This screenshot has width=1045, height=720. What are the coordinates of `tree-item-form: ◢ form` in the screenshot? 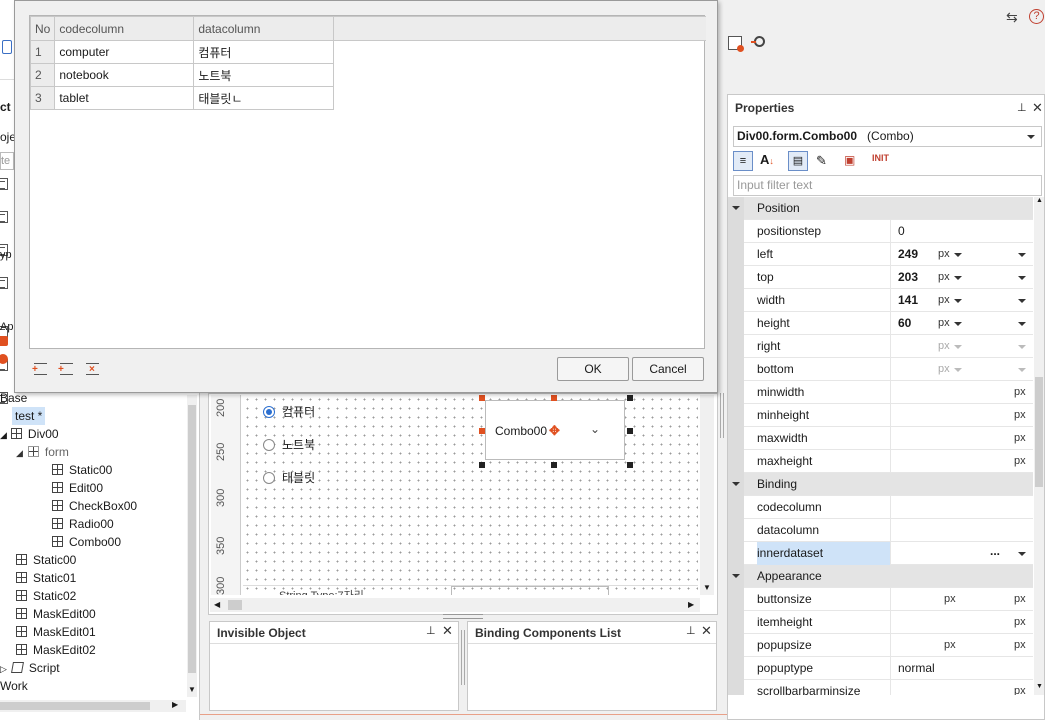 It's located at (42, 452).